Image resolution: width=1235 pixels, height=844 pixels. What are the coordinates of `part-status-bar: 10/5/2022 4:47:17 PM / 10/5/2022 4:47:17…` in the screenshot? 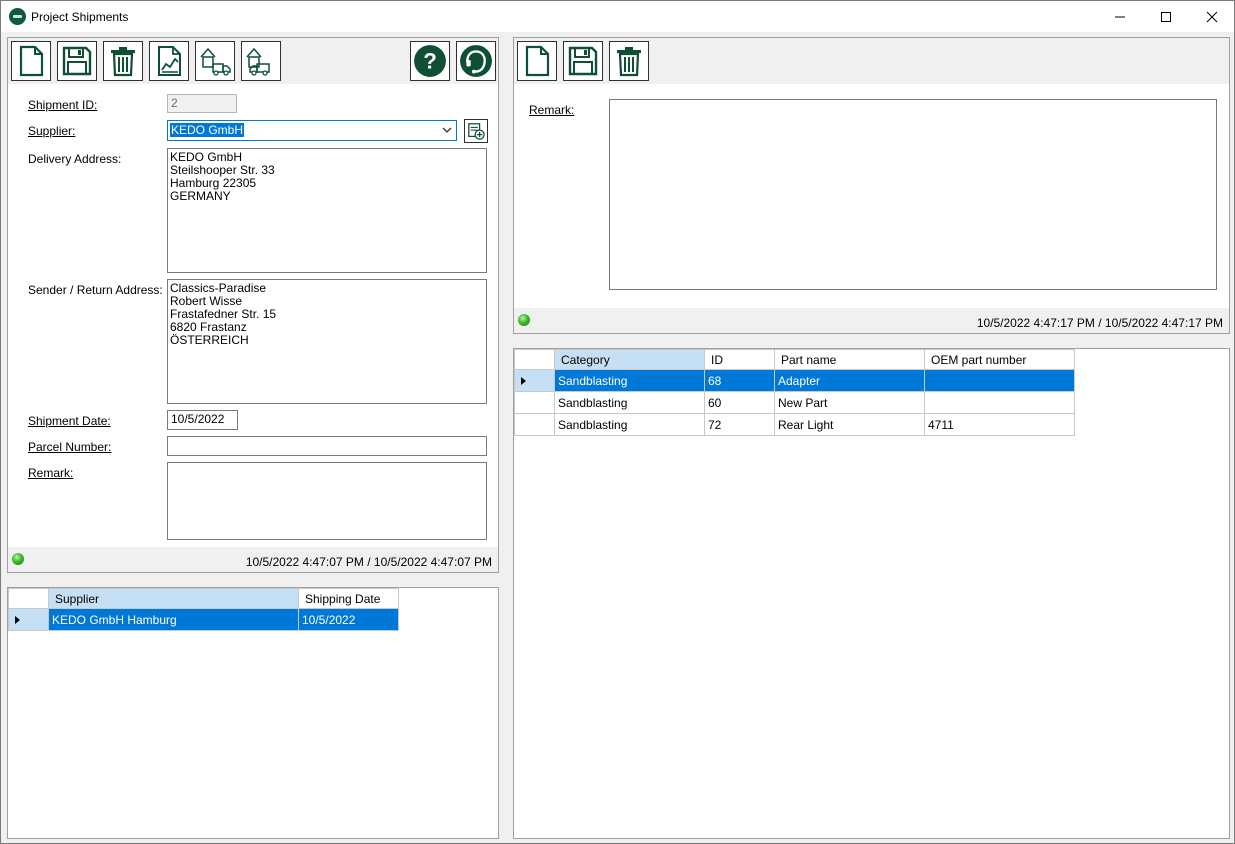 It's located at (871, 320).